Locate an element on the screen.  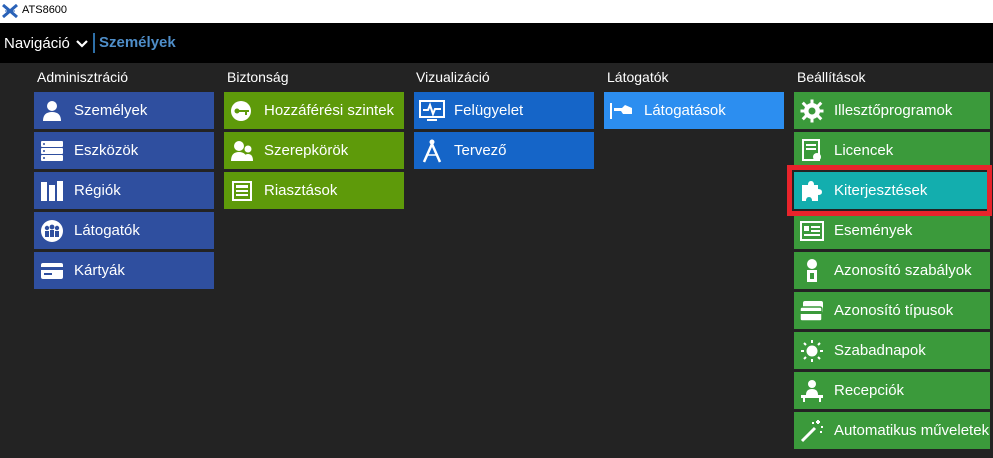
menu-tile-automatic-actions: Automatikus műveletek is located at coordinates (892, 430).